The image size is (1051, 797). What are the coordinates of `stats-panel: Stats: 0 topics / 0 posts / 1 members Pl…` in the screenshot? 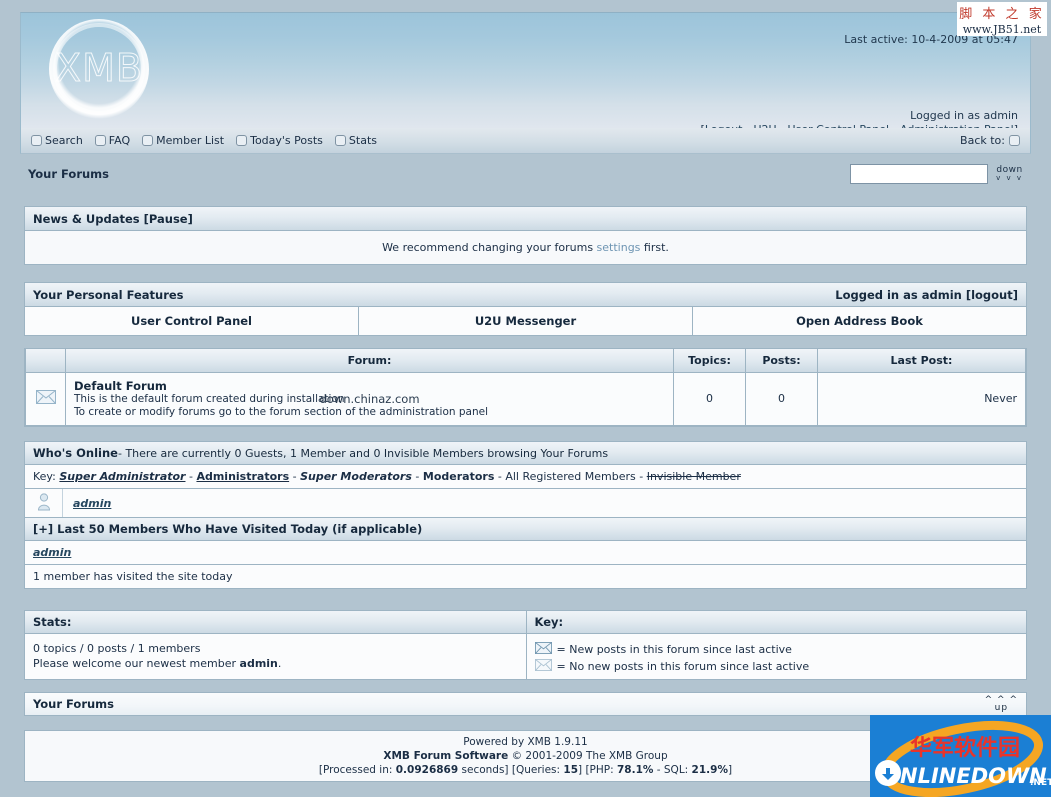 It's located at (275, 645).